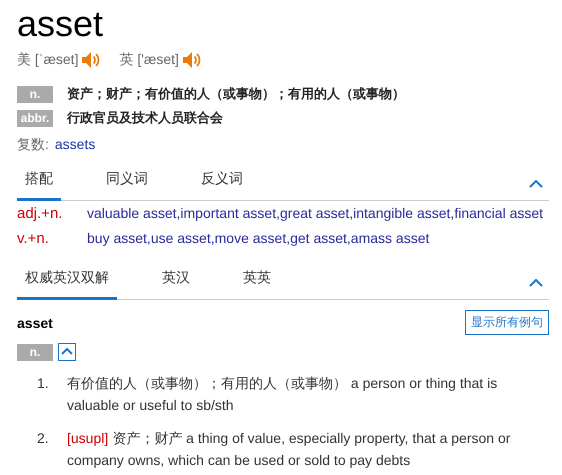 Image resolution: width=562 pixels, height=475 pixels. Describe the element at coordinates (315, 213) in the screenshot. I see `collocation-examples: valuable asset,important asset,great asset,intangible asset,financial asset` at that location.